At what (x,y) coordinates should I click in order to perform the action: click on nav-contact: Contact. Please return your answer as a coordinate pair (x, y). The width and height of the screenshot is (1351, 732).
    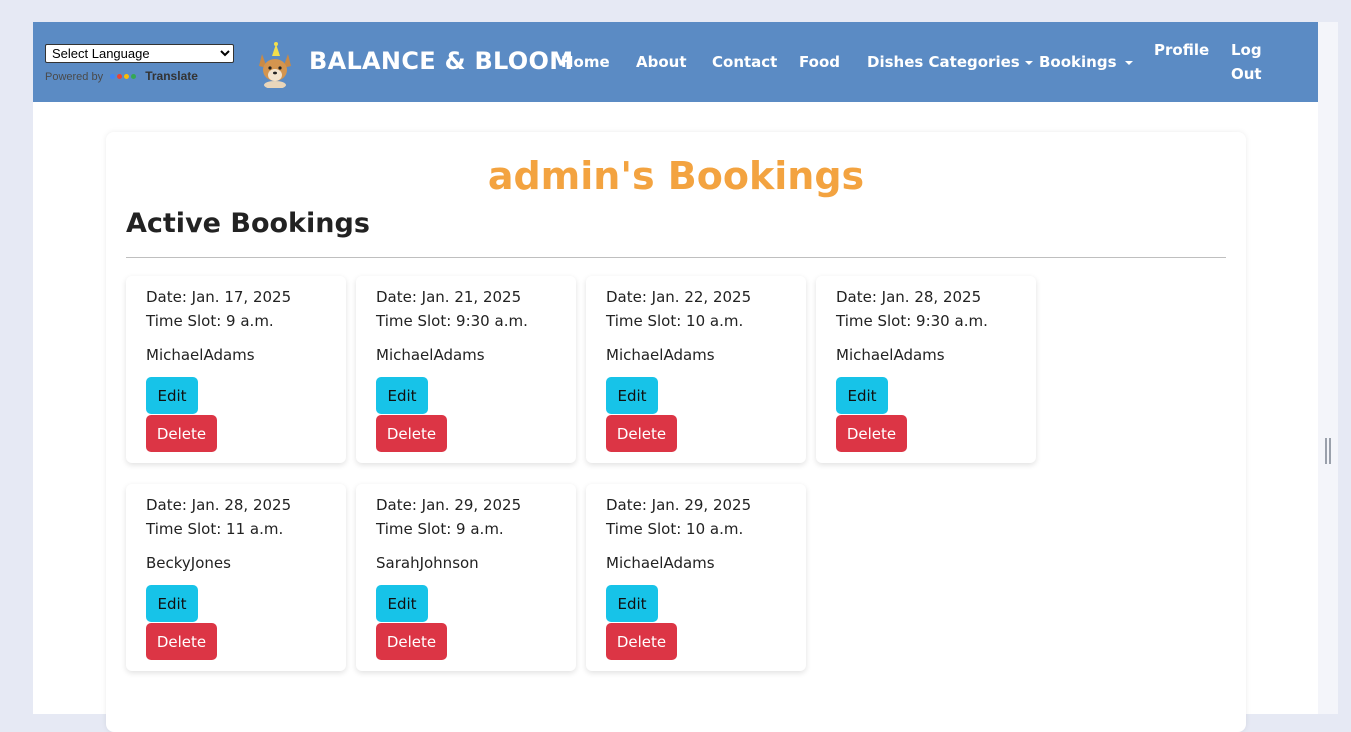
    Looking at the image, I should click on (744, 62).